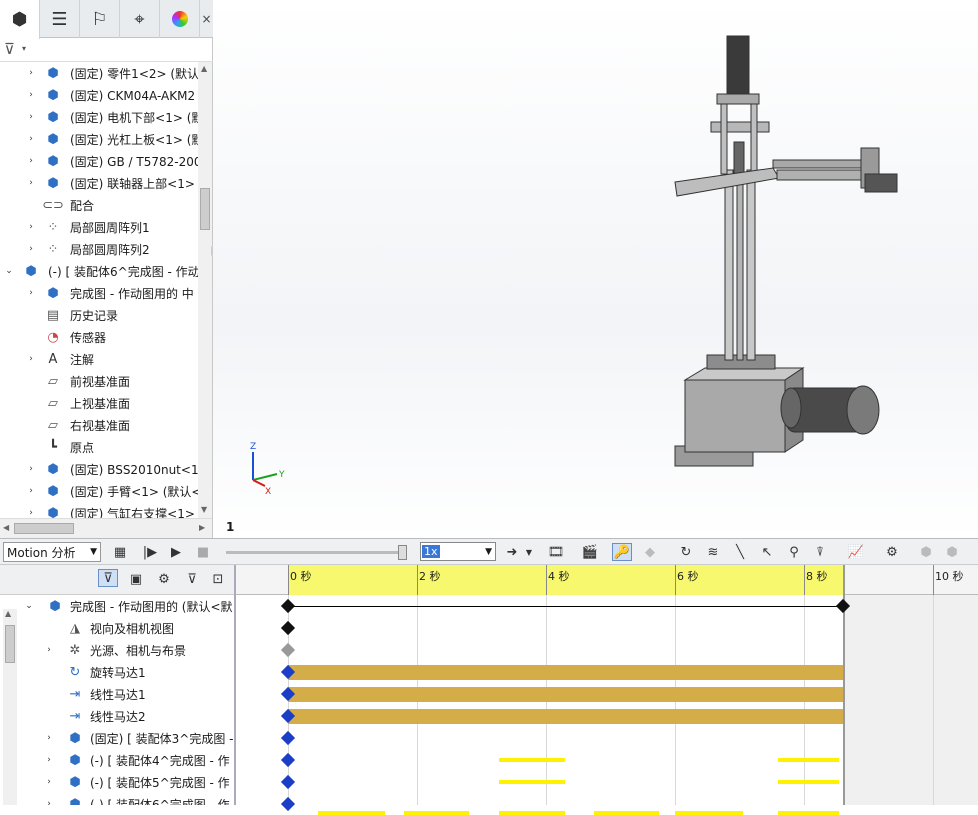  What do you see at coordinates (203, 552) in the screenshot?
I see `stop-button: ■` at bounding box center [203, 552].